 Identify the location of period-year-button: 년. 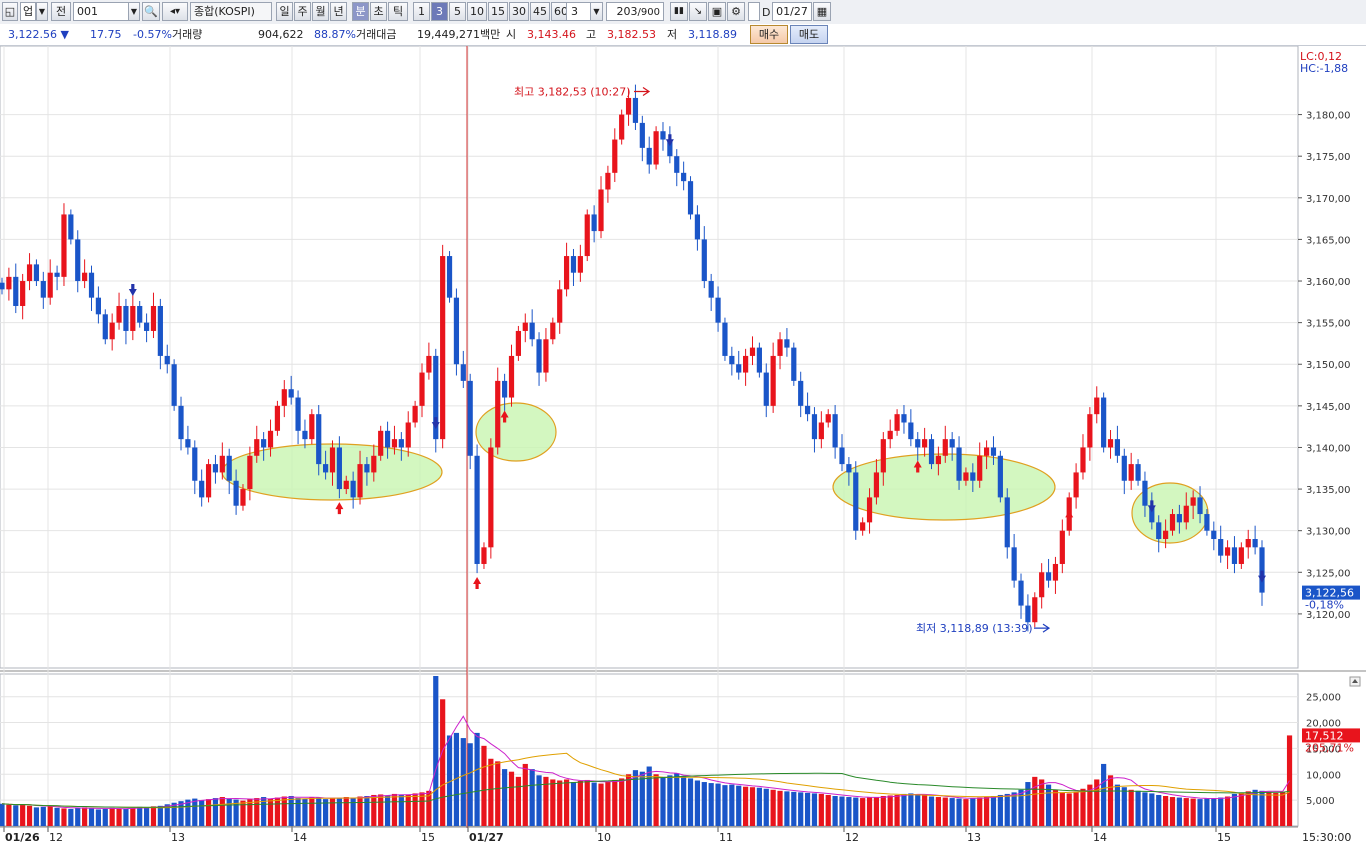
(338, 11).